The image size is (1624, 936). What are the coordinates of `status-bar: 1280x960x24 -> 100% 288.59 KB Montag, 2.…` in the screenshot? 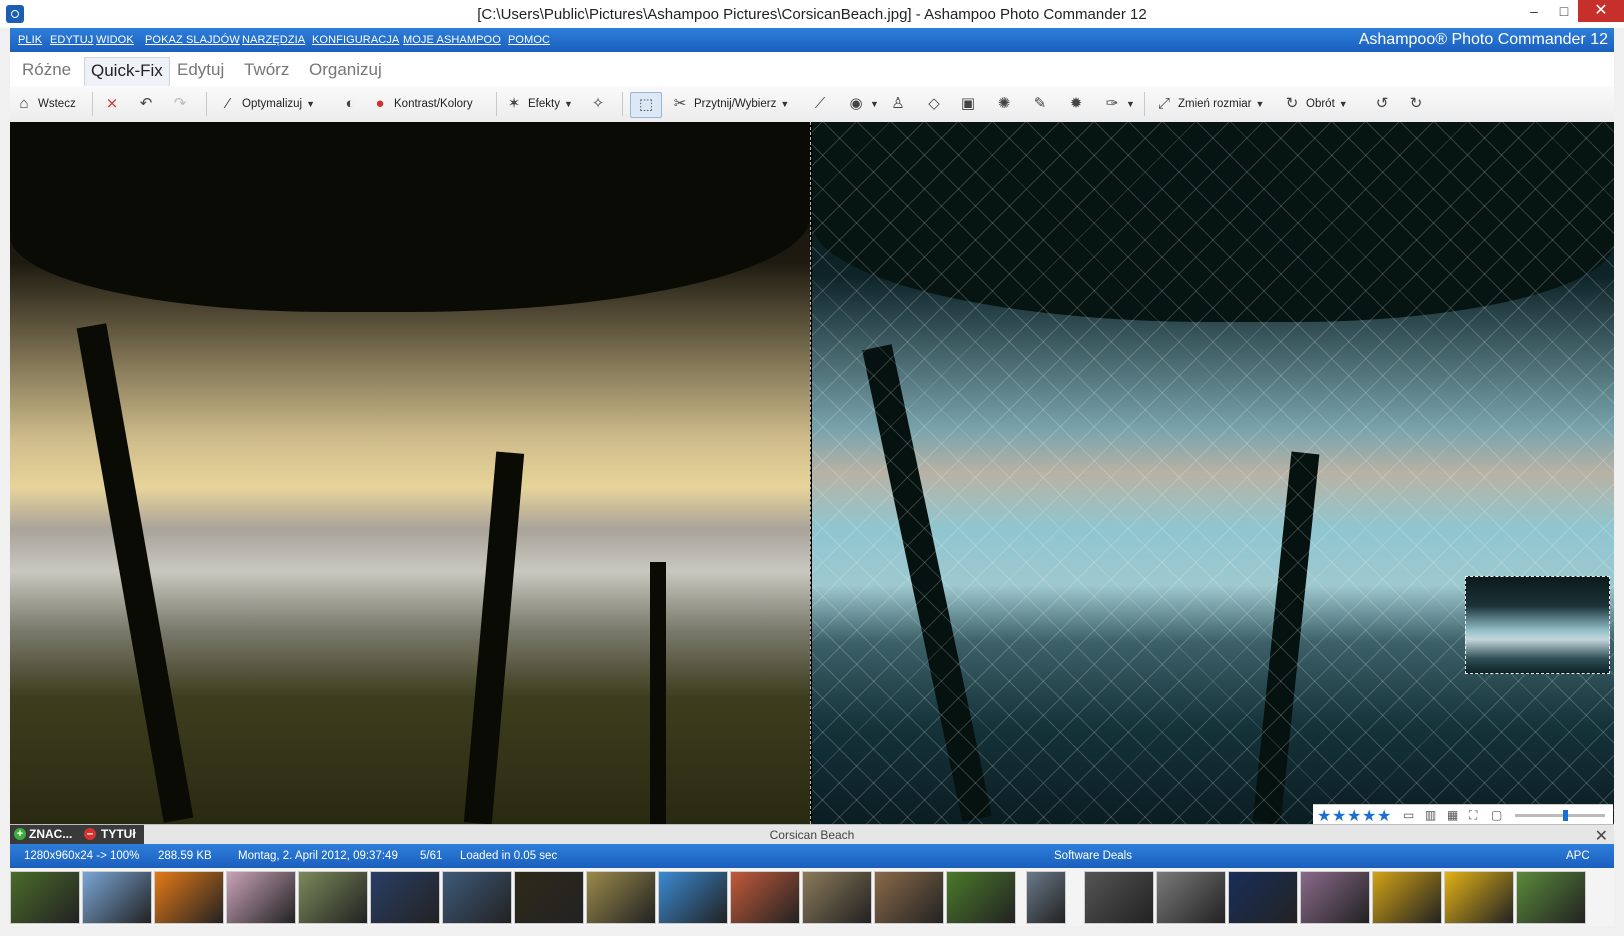 It's located at (812, 856).